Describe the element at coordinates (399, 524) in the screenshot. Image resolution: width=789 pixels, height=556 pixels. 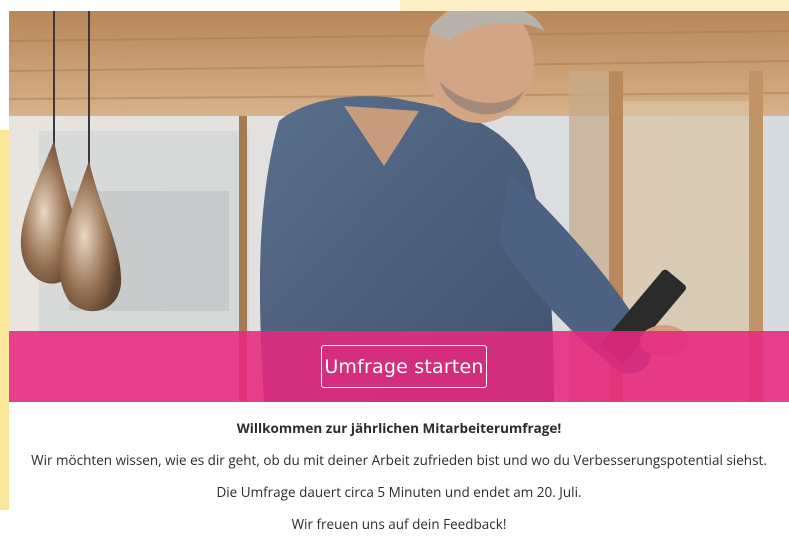
I see `closing-paragraph: Wir freuen uns auf dein Feedback!` at that location.